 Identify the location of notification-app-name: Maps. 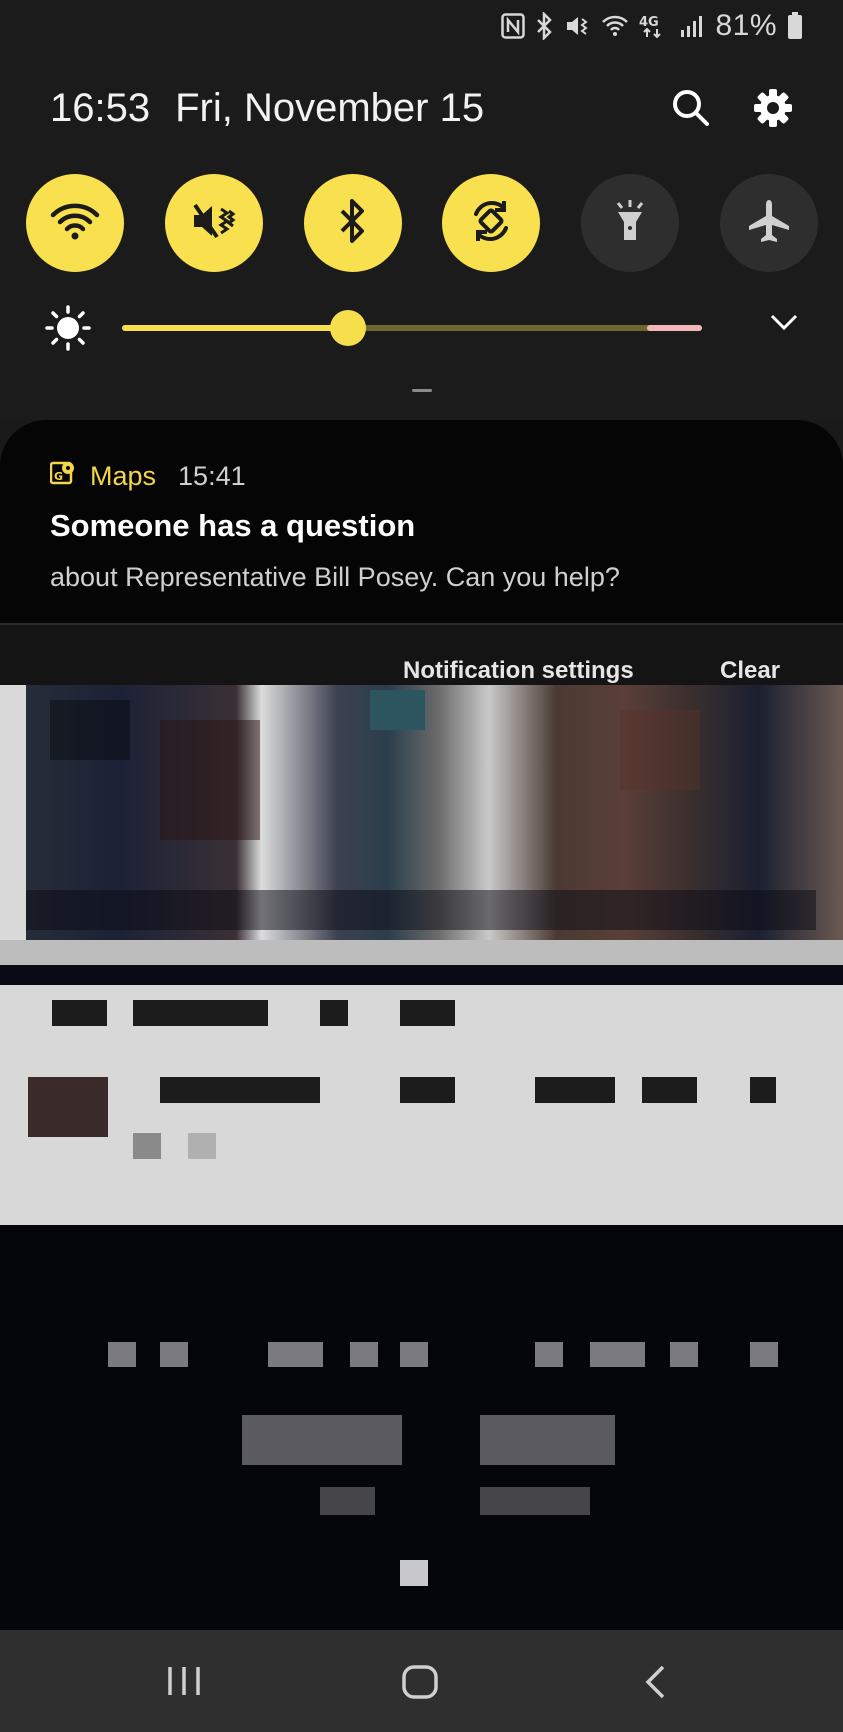
(123, 476).